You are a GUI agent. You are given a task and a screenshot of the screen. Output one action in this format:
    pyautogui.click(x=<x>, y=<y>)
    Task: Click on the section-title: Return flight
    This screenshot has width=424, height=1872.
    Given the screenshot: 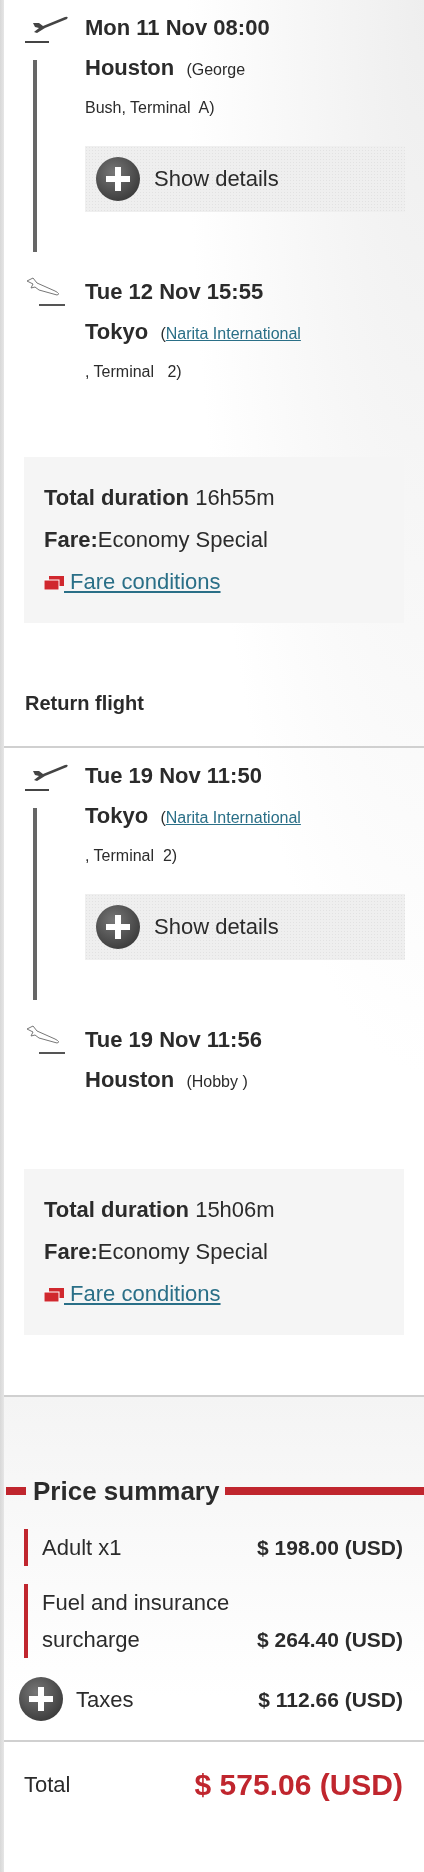 What is the action you would take?
    pyautogui.click(x=85, y=703)
    